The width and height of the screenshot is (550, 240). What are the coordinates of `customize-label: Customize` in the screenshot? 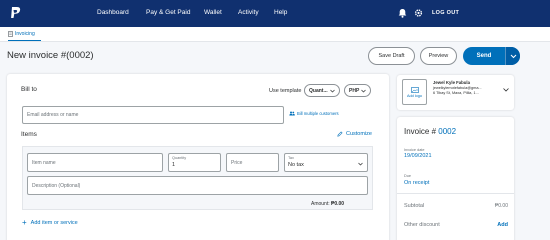 It's located at (359, 134).